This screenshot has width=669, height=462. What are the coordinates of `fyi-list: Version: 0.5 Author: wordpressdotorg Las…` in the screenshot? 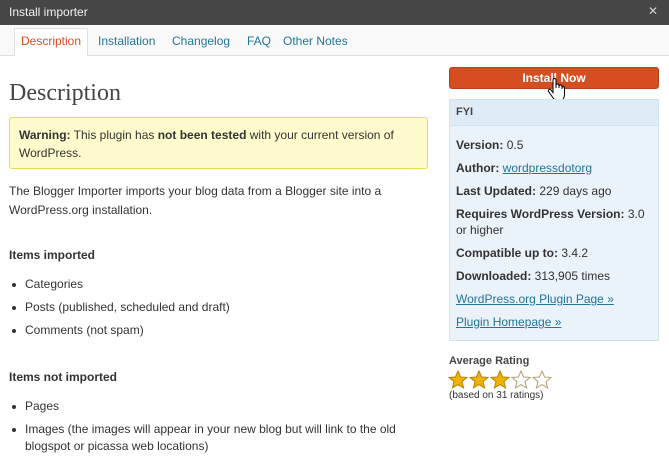 It's located at (554, 233).